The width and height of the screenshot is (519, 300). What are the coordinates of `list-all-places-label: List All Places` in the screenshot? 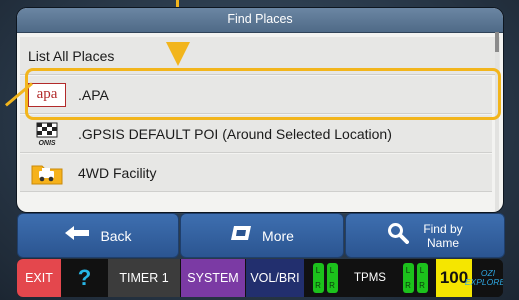 It's located at (71, 55).